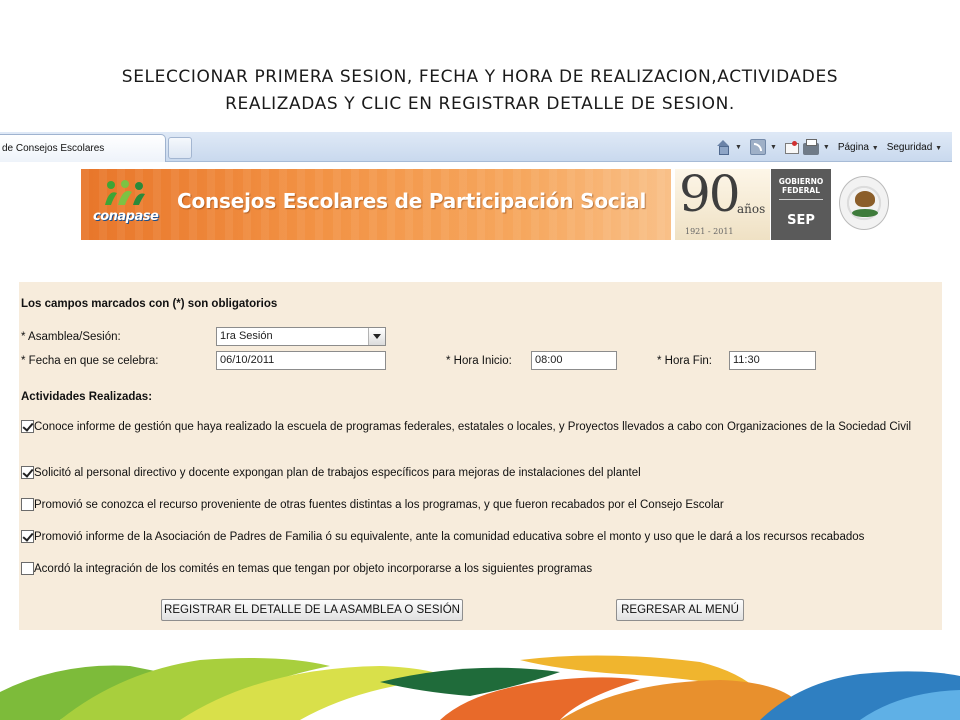 The image size is (960, 720). What do you see at coordinates (938, 148) in the screenshot?
I see `security-dropdown-icon: ▼` at bounding box center [938, 148].